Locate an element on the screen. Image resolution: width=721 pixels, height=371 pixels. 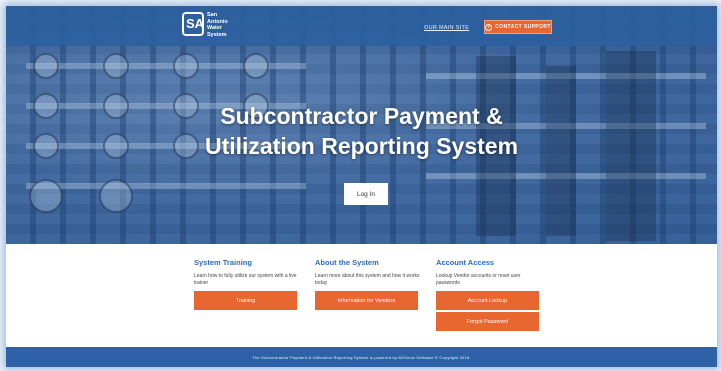
logo-icon: SA is located at coordinates (193, 24).